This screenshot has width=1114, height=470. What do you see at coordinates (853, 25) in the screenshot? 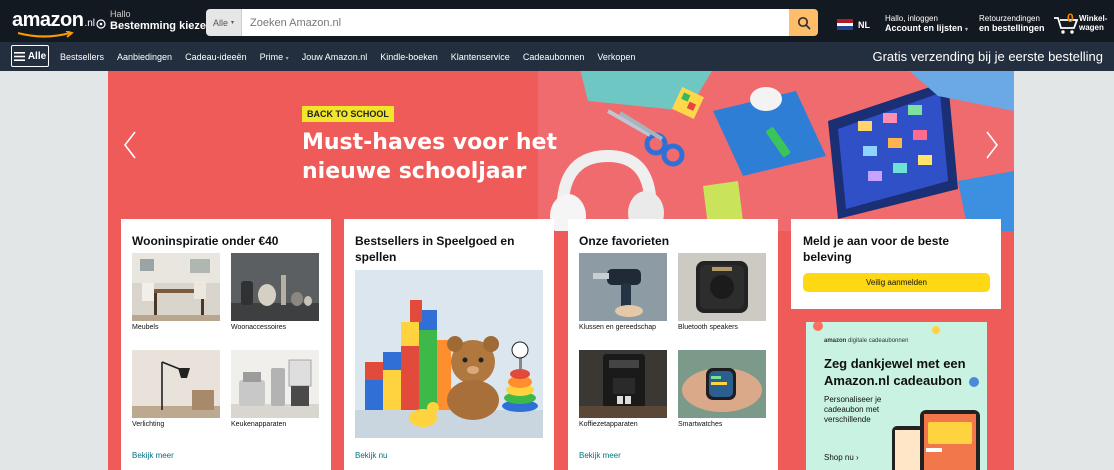
I see `language-selector: NL` at bounding box center [853, 25].